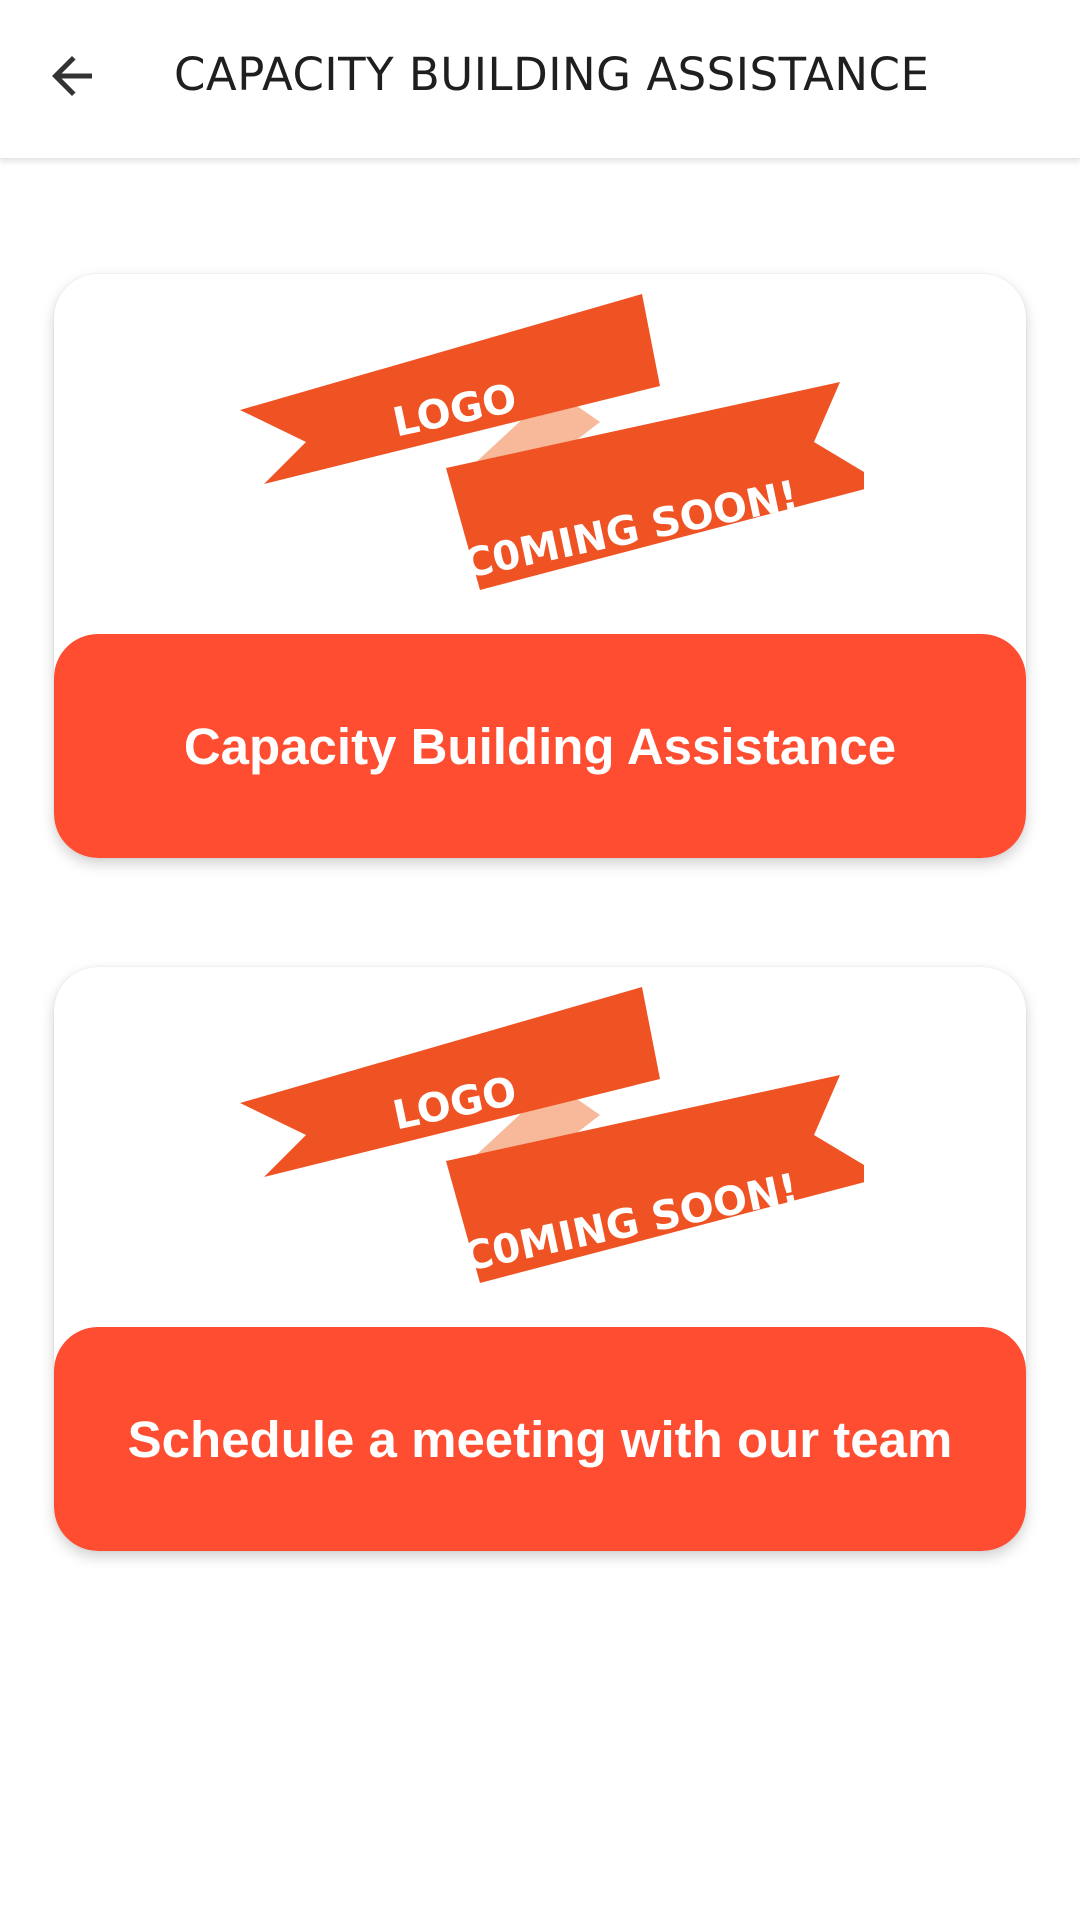 Image resolution: width=1080 pixels, height=1920 pixels. I want to click on page-title: CAPACITY BUILDING ASSISTANCE, so click(552, 74).